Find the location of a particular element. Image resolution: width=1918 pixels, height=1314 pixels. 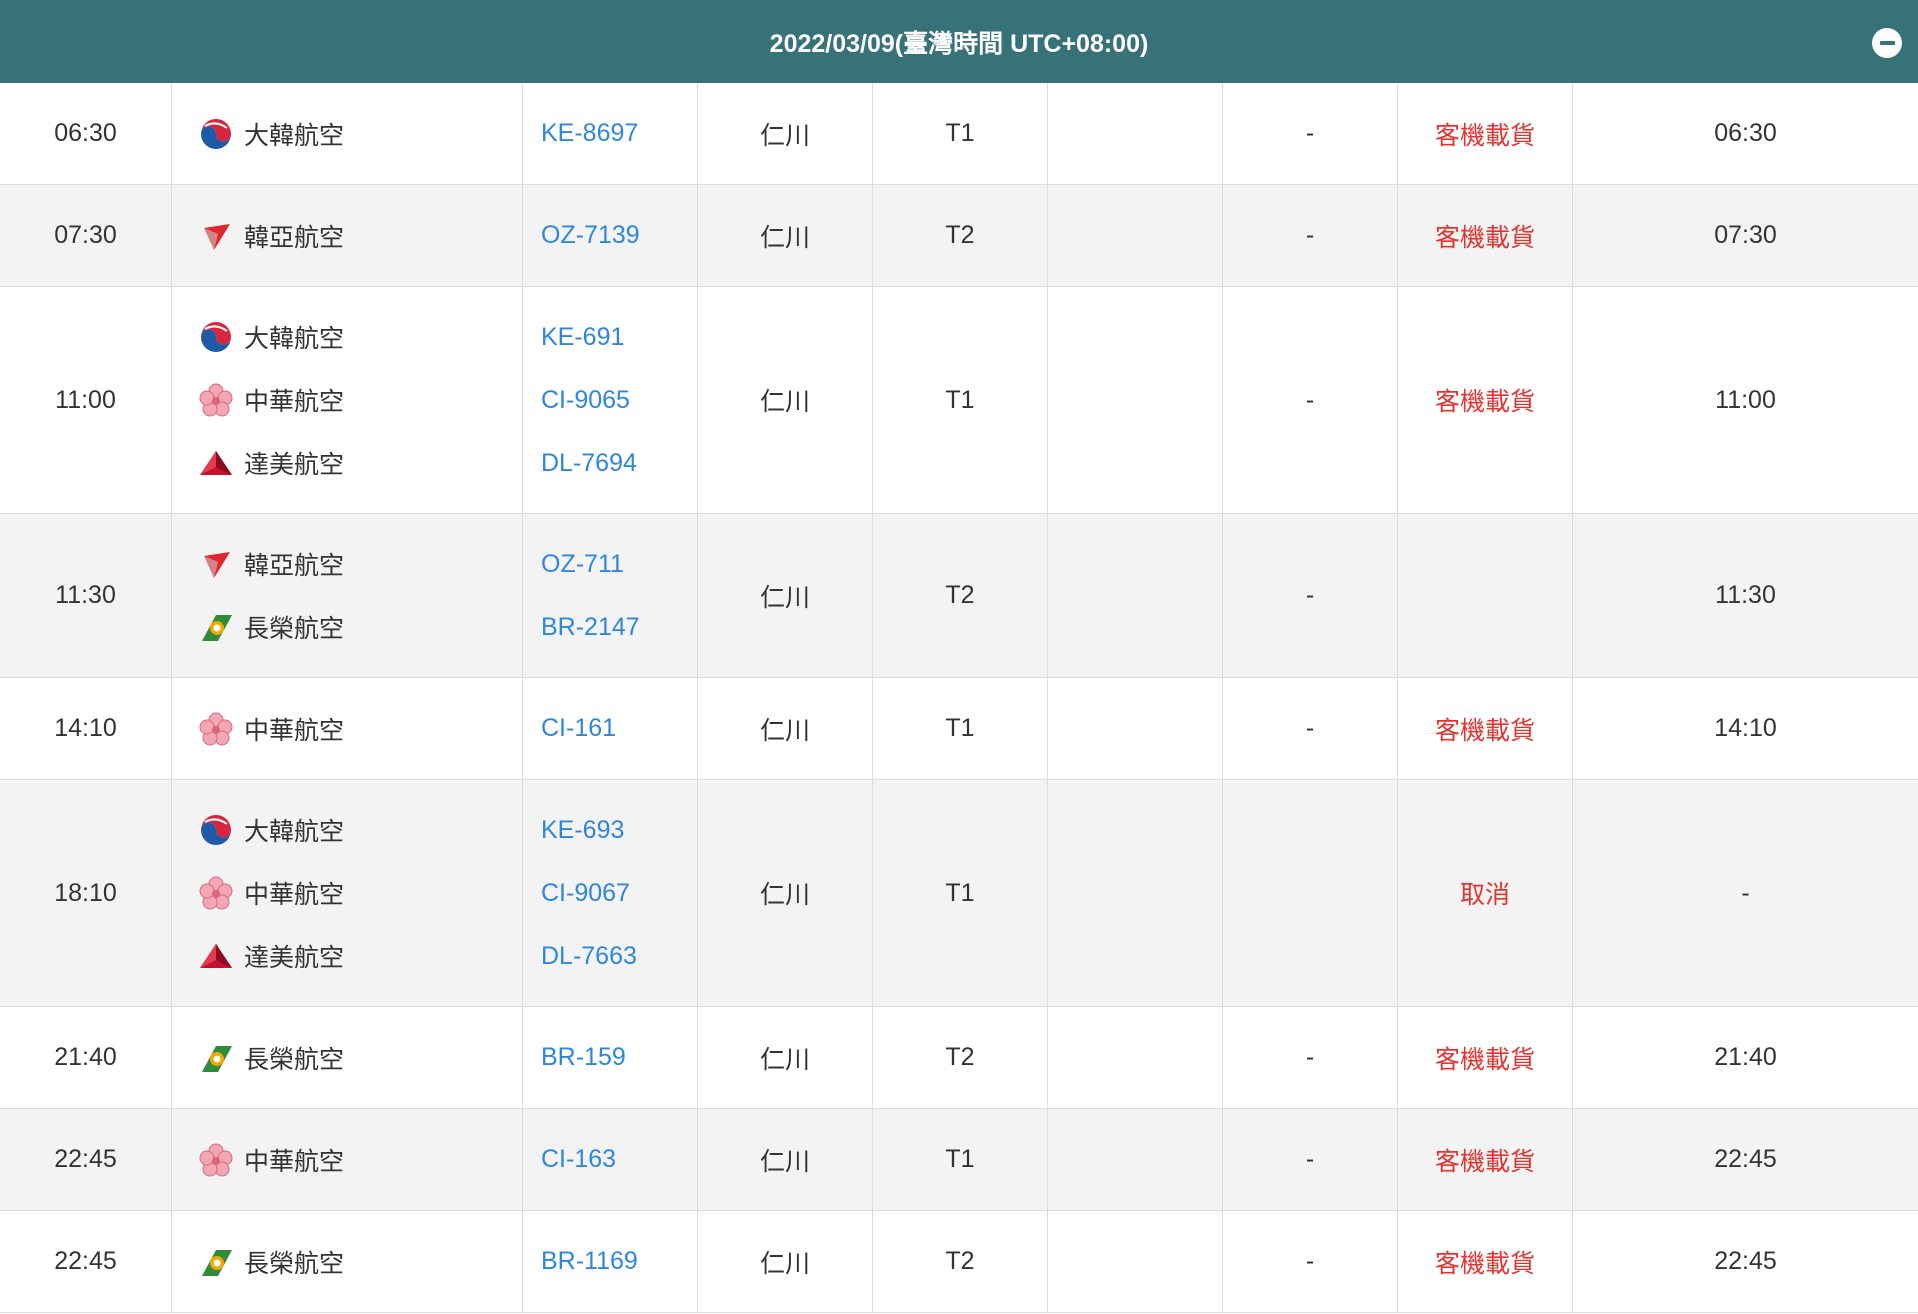

scheduled-time-cell: 18:10 is located at coordinates (86, 893).